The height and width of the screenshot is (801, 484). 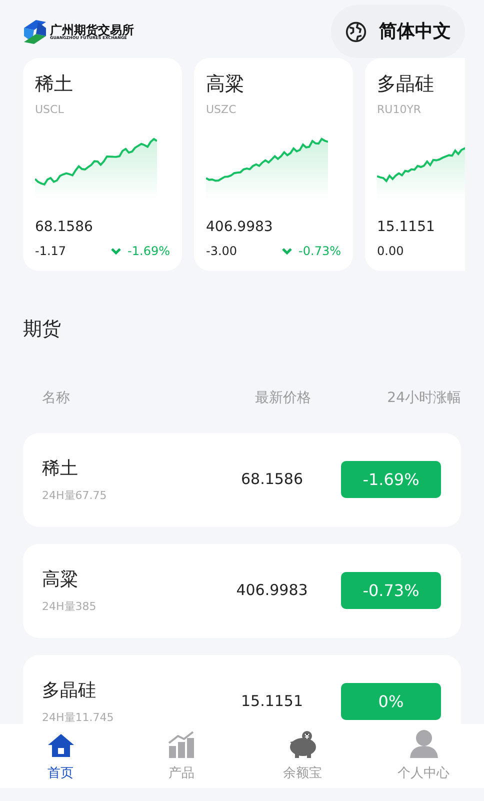 I want to click on row-price: 406.9983, so click(x=272, y=591).